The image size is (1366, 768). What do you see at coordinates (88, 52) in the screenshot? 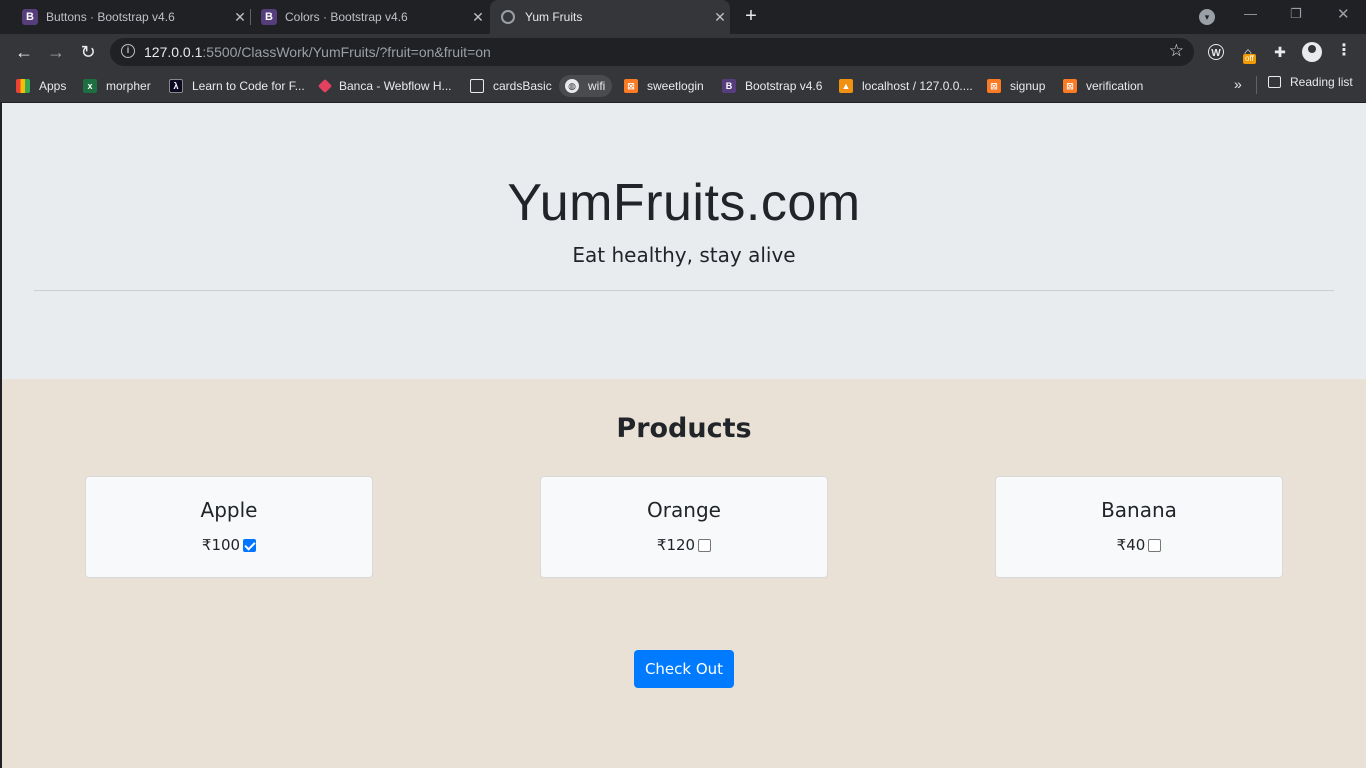
I see `reload-icon: ↻` at bounding box center [88, 52].